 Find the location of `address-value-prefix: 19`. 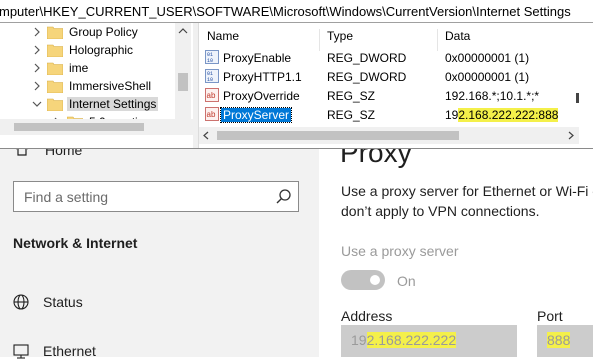

address-value-prefix: 19 is located at coordinates (359, 340).